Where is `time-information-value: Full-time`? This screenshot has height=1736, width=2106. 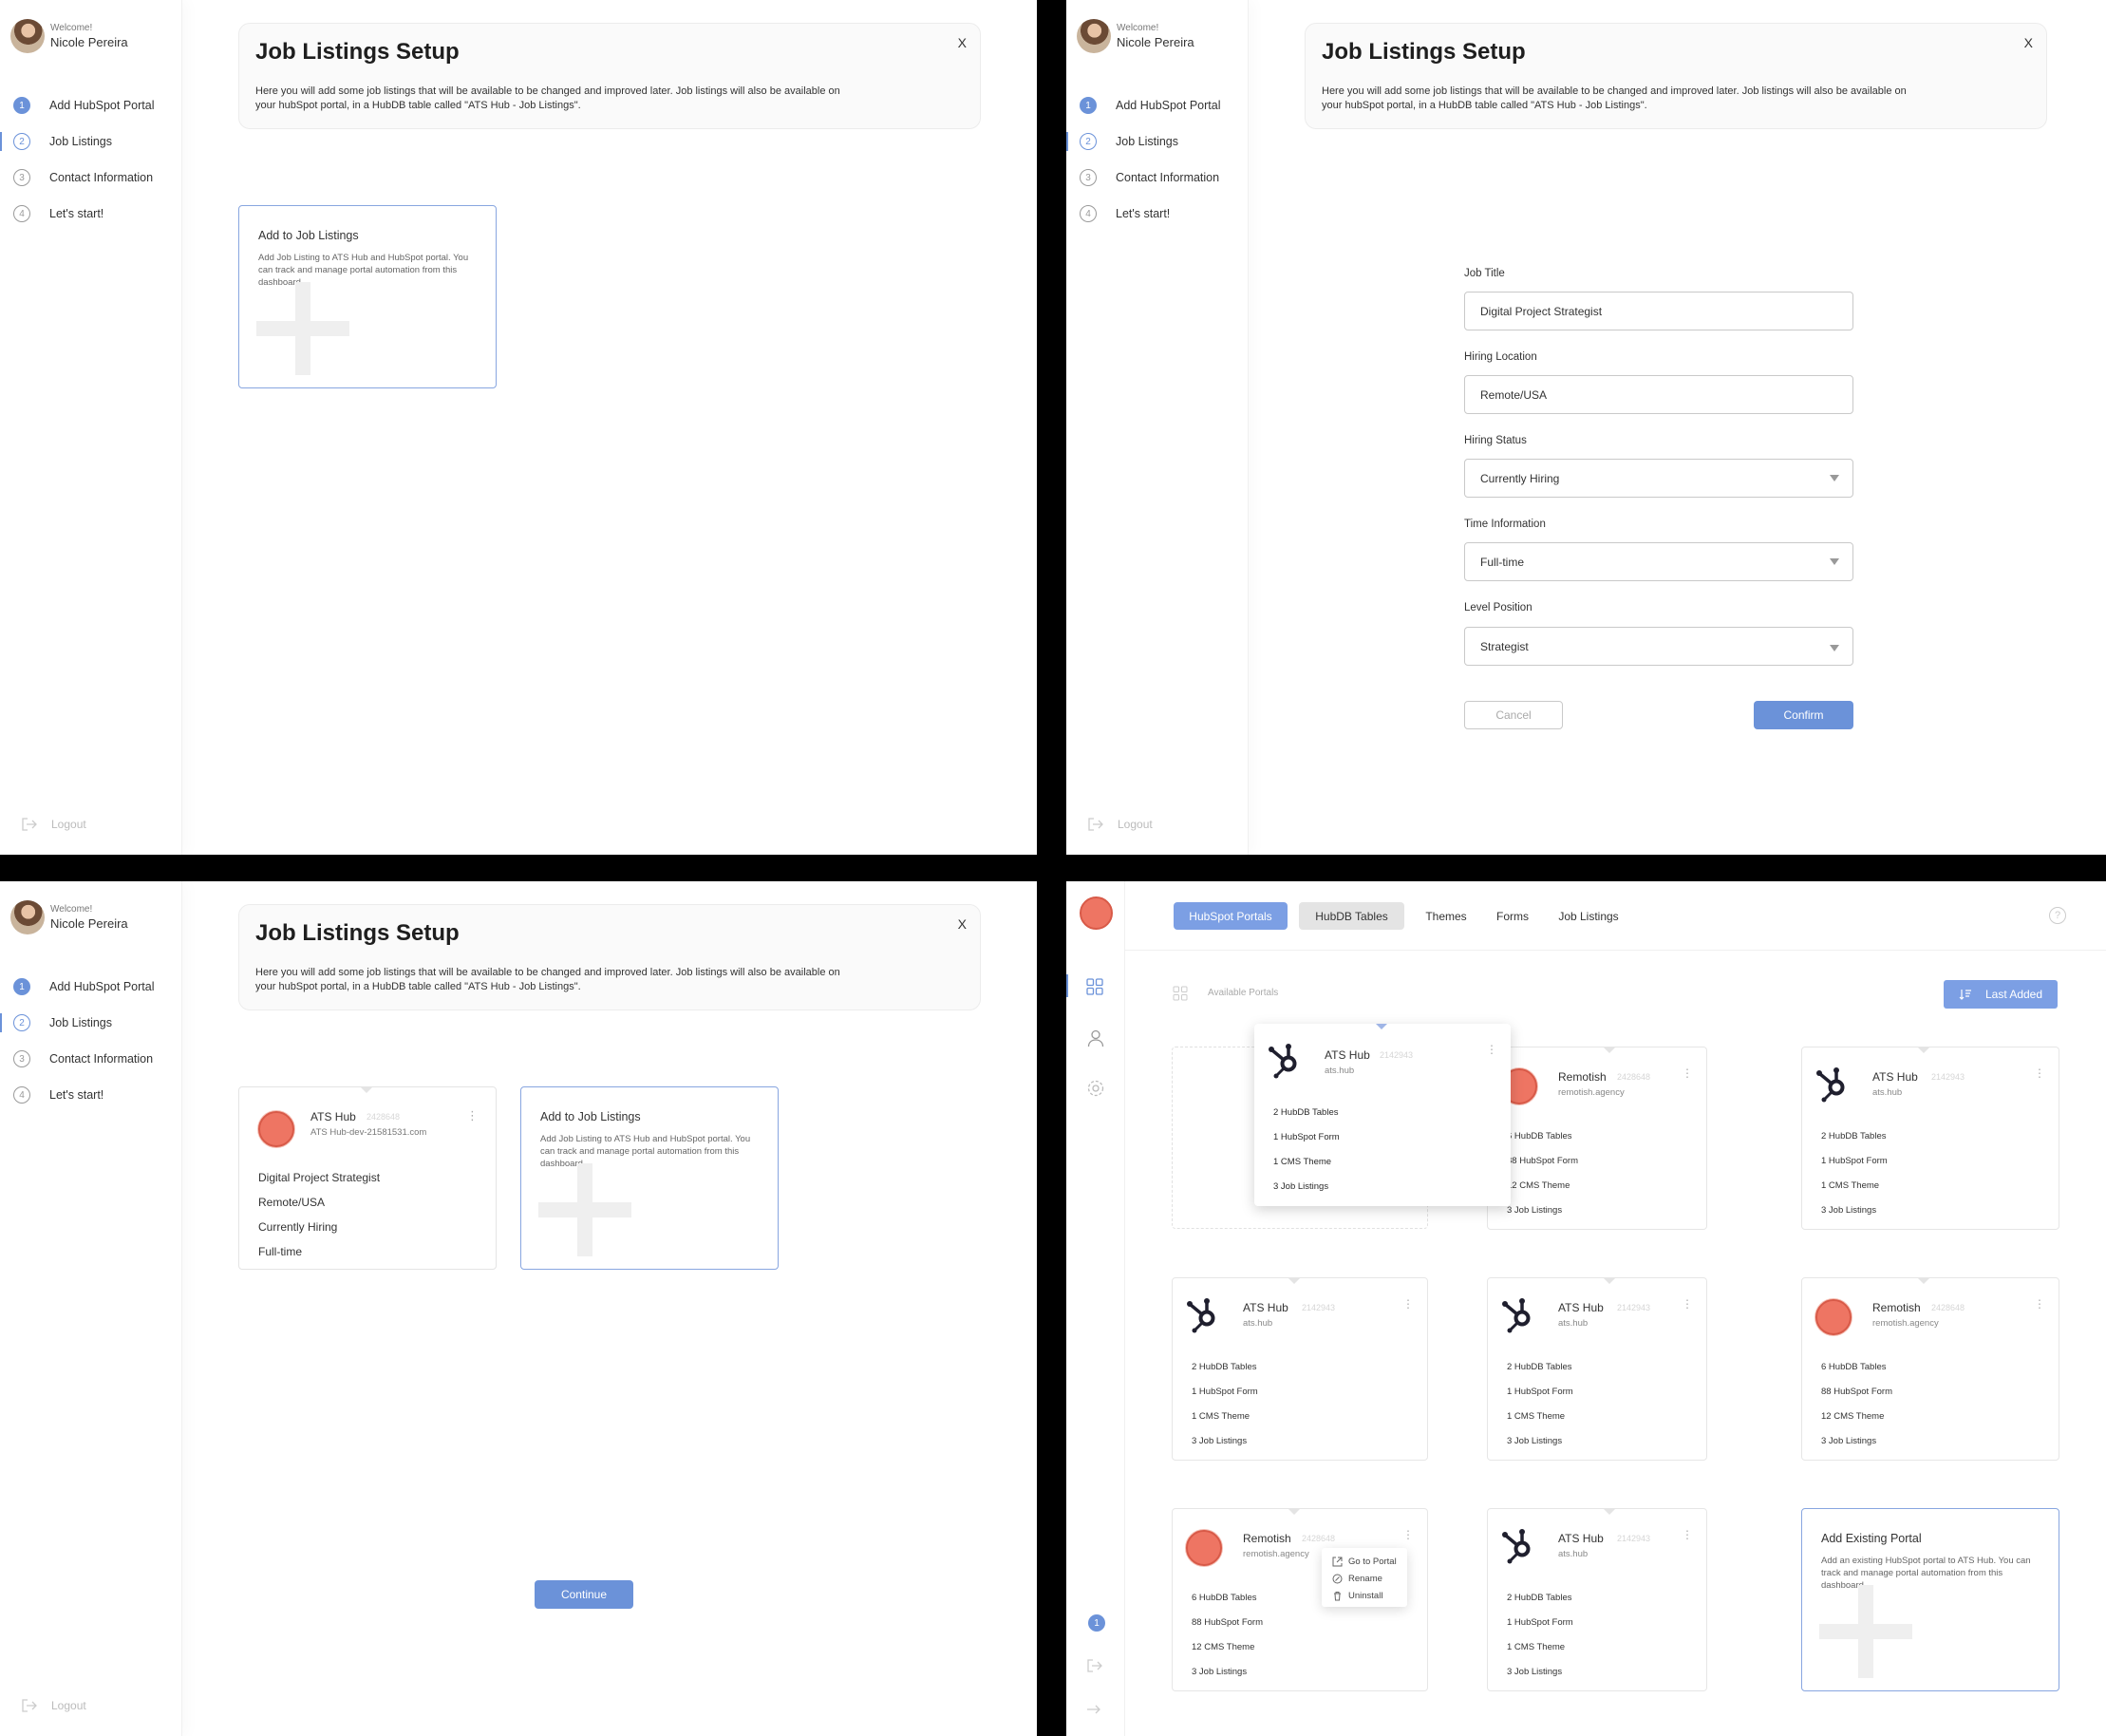 time-information-value: Full-time is located at coordinates (1502, 562).